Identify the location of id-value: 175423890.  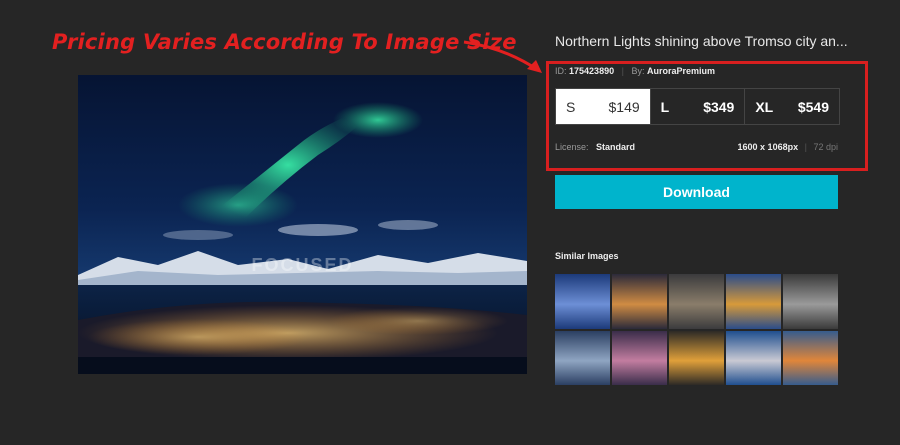
(592, 71).